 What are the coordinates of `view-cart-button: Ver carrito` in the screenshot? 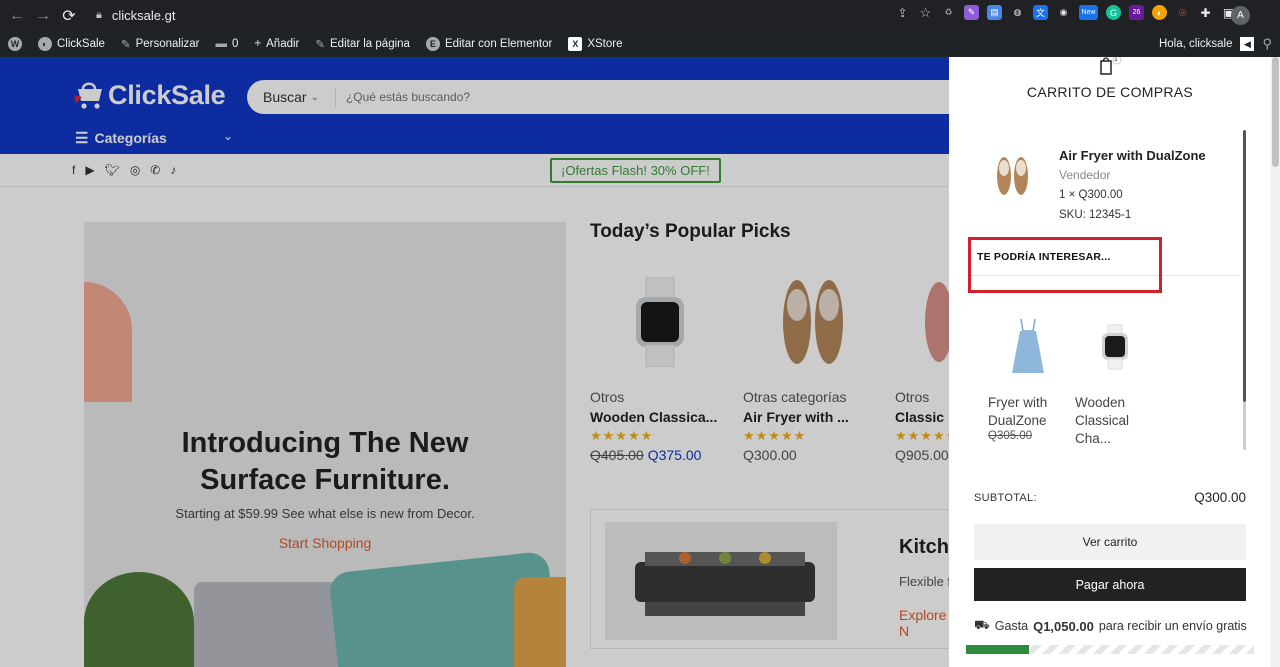 It's located at (1110, 542).